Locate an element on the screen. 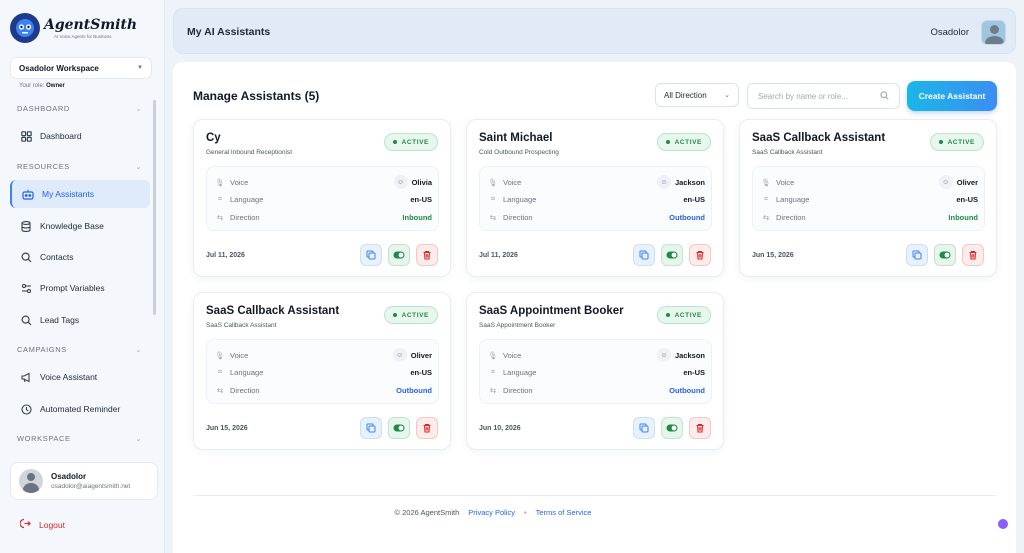  privacy-policy-link: Privacy Policy is located at coordinates (491, 512).